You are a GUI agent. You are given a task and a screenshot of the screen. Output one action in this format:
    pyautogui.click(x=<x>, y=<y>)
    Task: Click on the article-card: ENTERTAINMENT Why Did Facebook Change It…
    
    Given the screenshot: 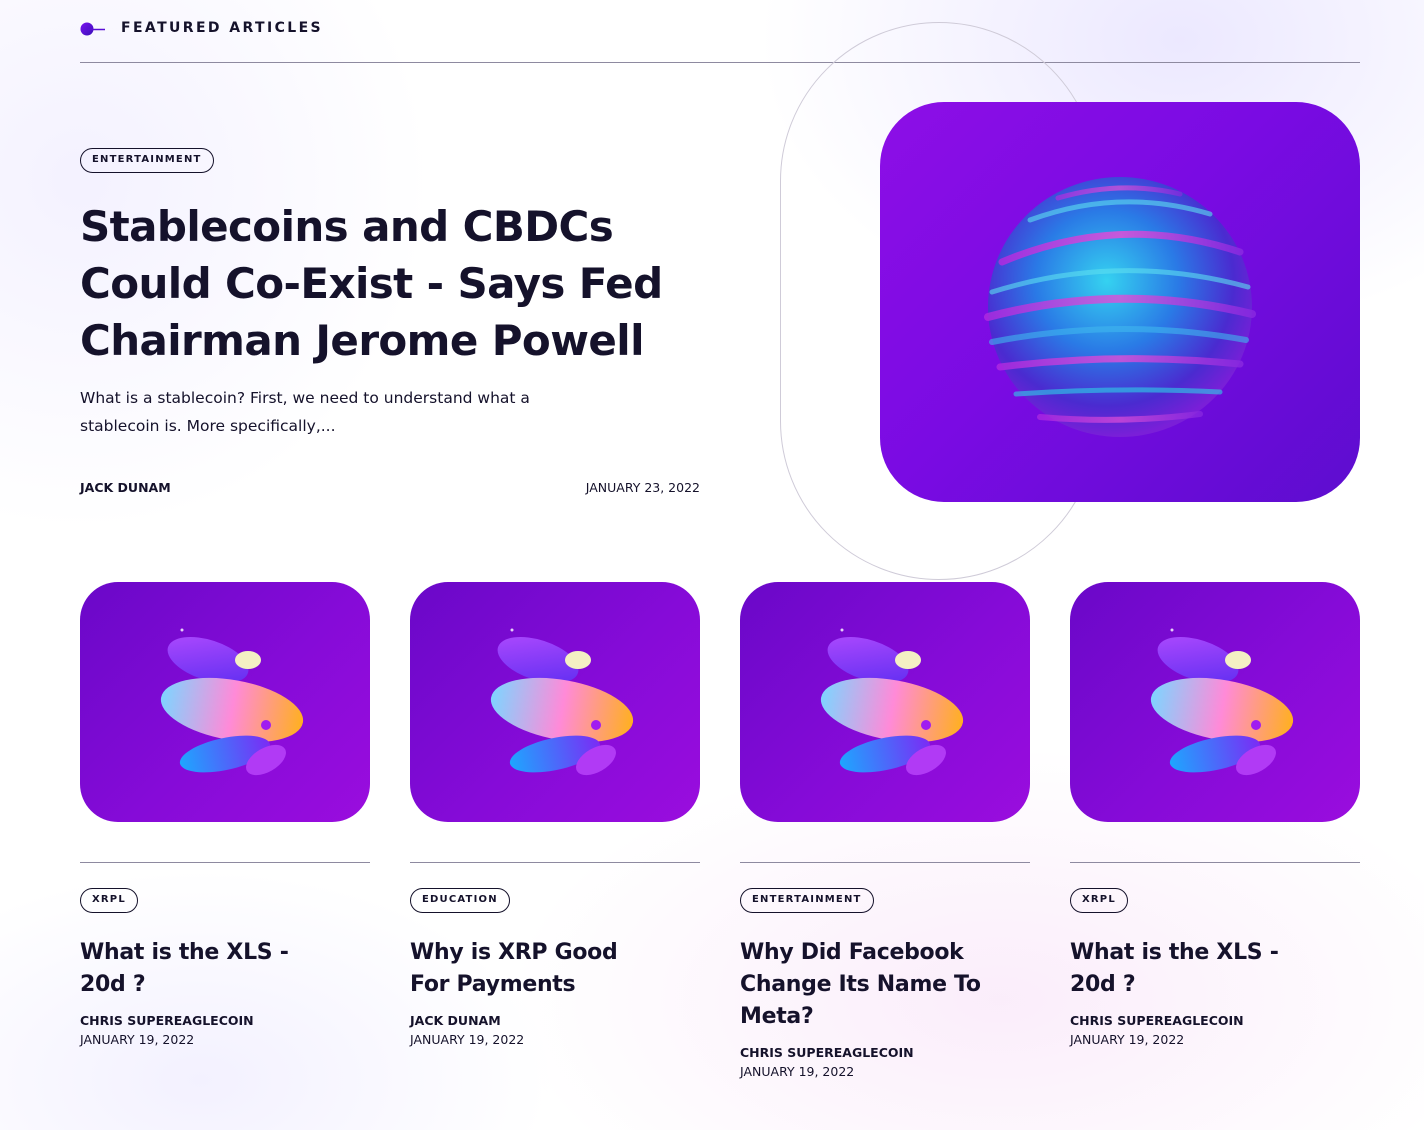 What is the action you would take?
    pyautogui.click(x=885, y=830)
    